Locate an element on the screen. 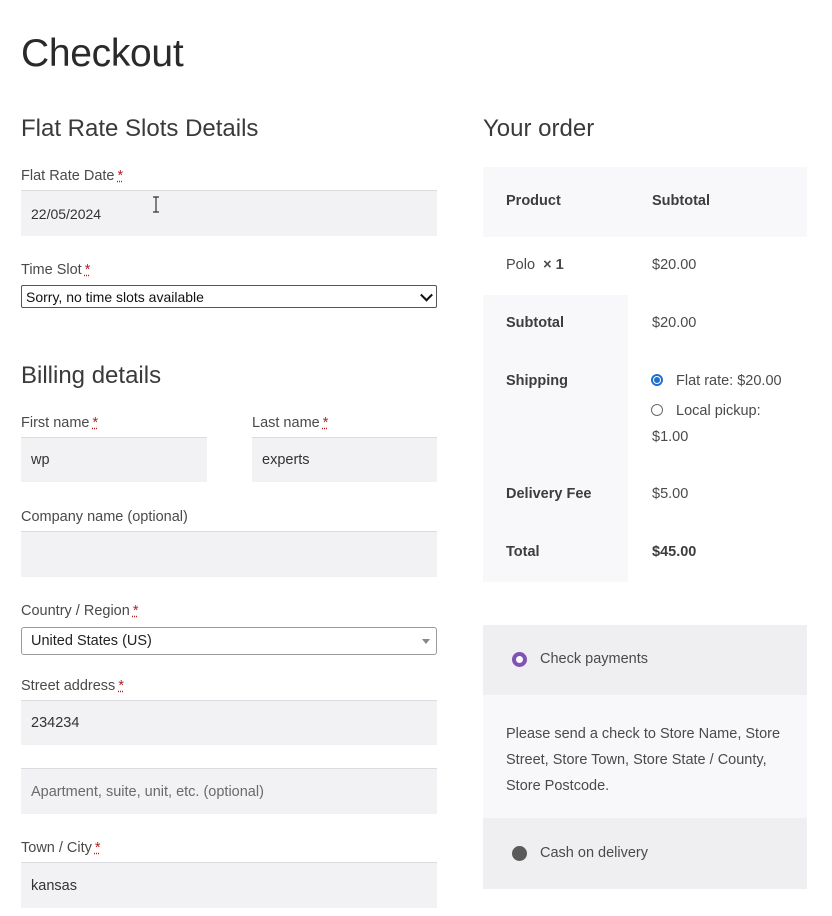 The width and height of the screenshot is (832, 916). street-field: 234234 is located at coordinates (229, 722).